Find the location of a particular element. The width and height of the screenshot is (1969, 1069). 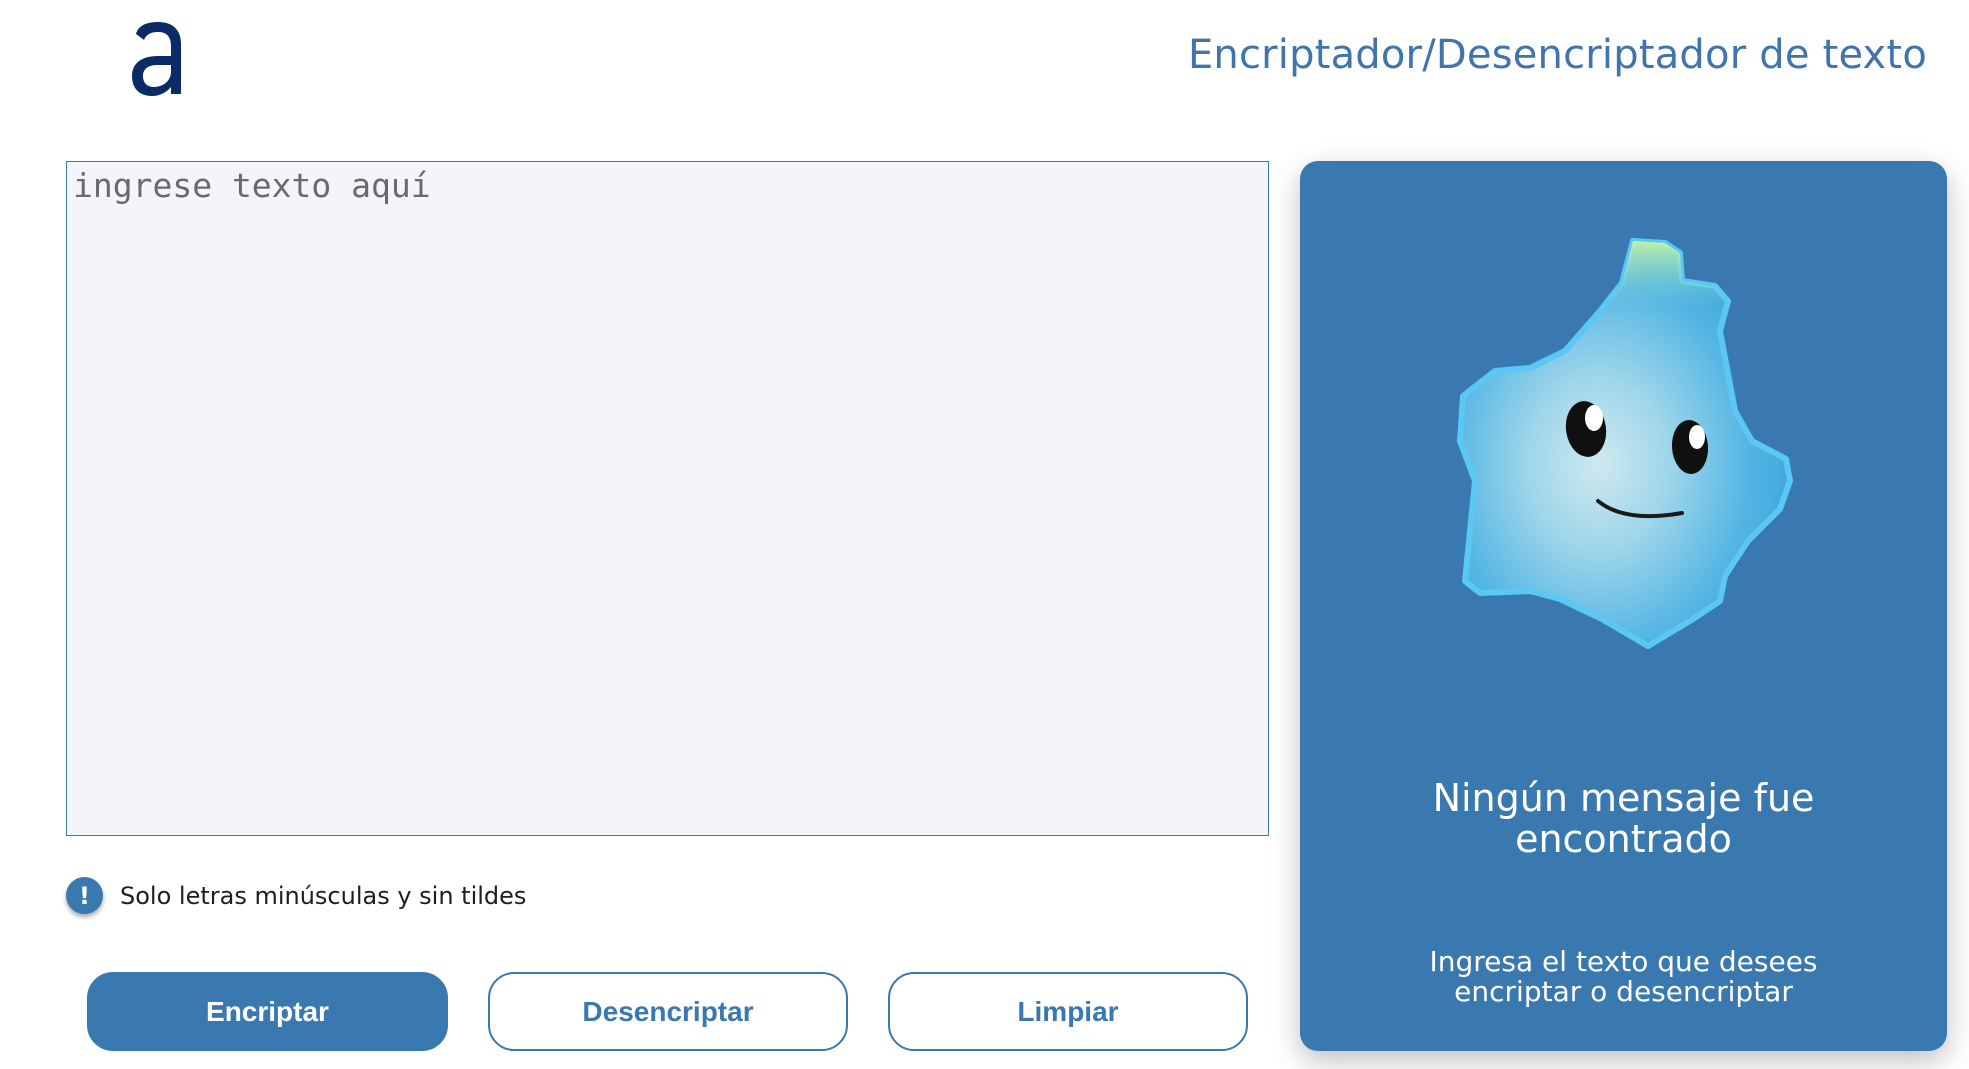

clear-button: Limpiar is located at coordinates (1068, 1011).